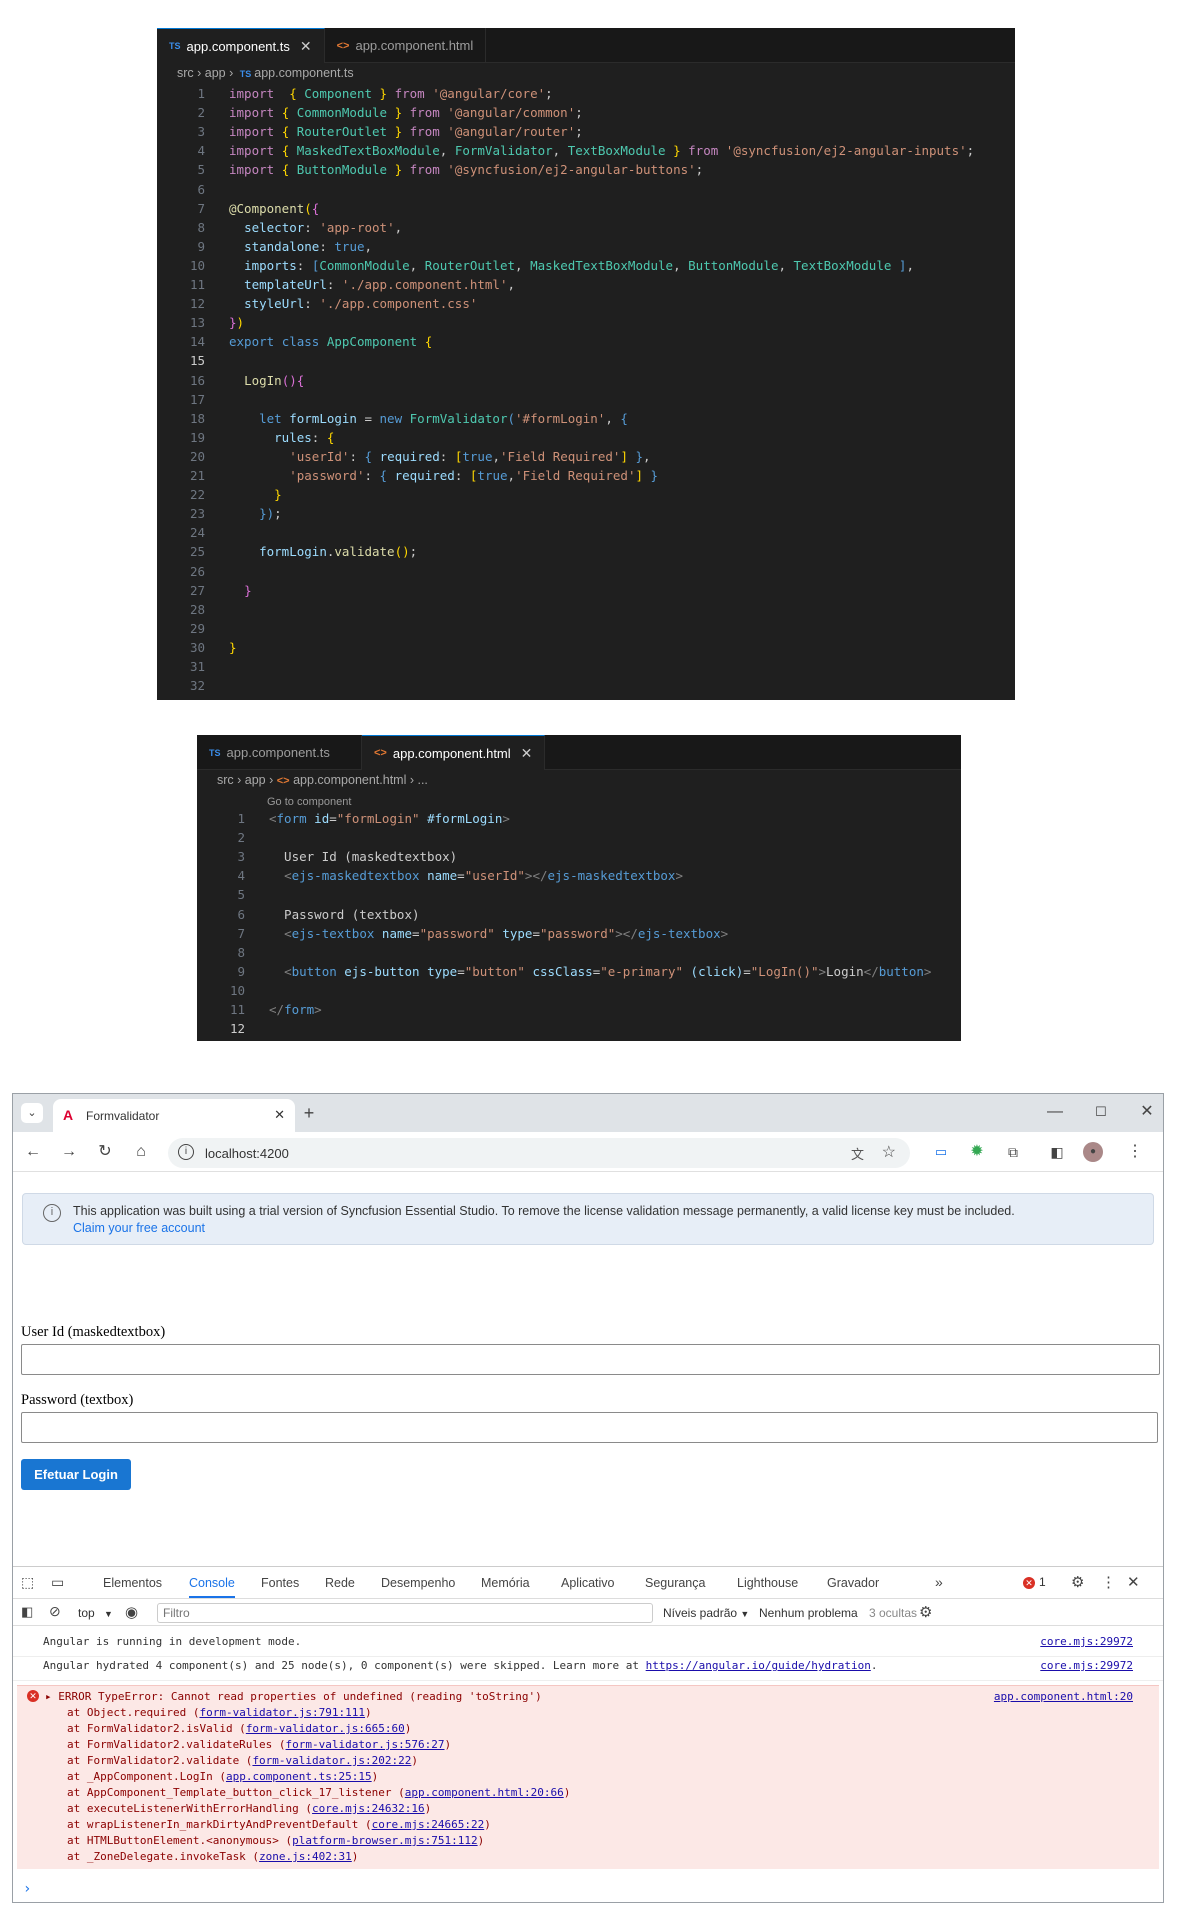 Image resolution: width=1180 pixels, height=1928 pixels. Describe the element at coordinates (141, 1152) in the screenshot. I see `home-icon: ⌂` at that location.